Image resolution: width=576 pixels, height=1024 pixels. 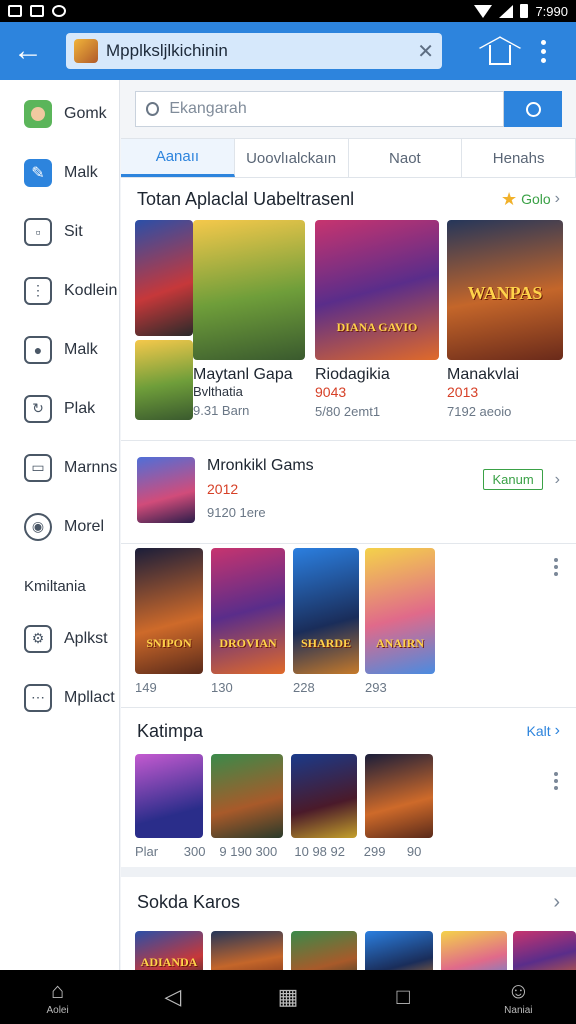 I want to click on account-nav-button: ☺ Naniai, so click(x=518, y=996).